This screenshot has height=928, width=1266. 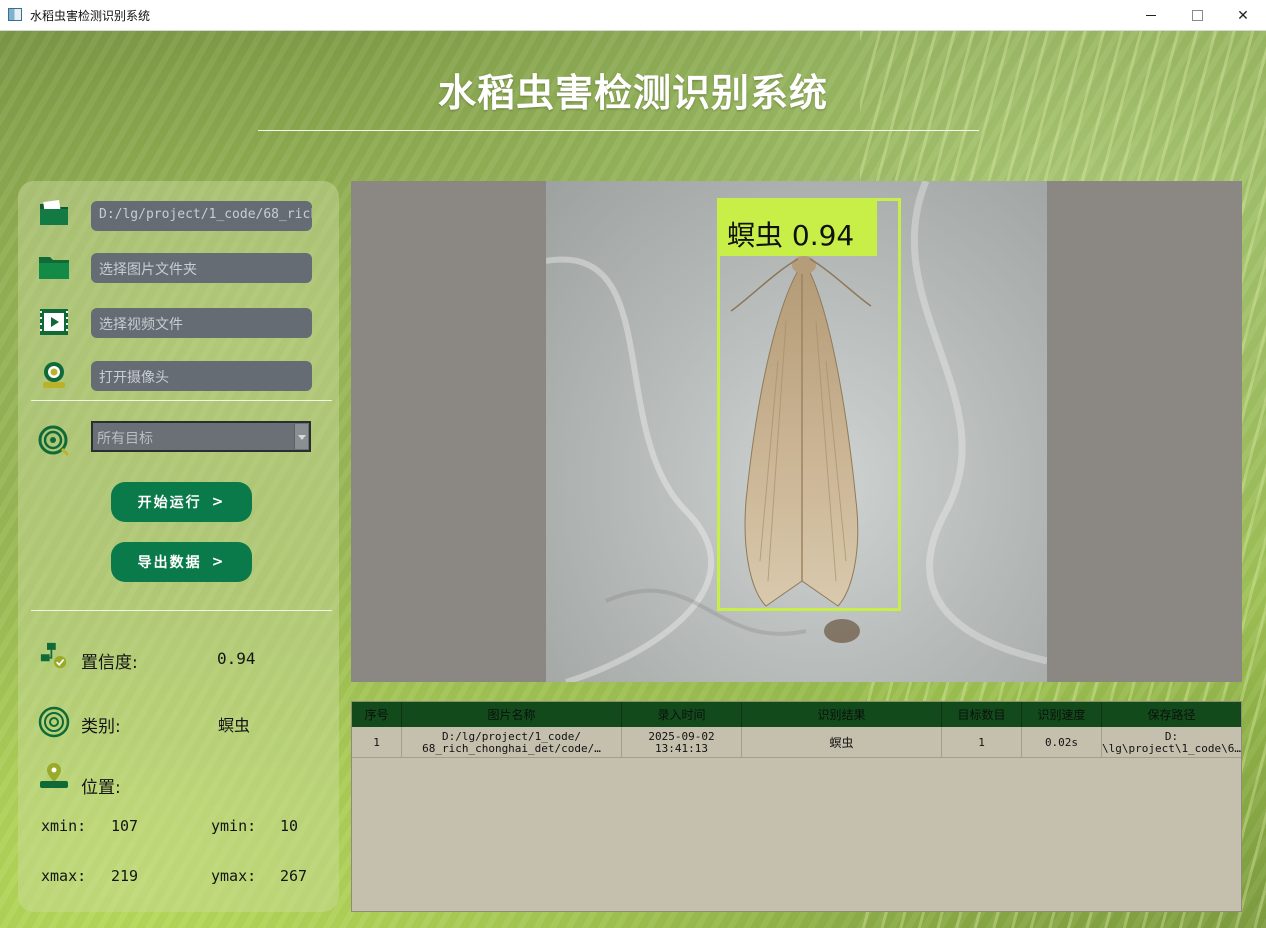 What do you see at coordinates (842, 742) in the screenshot?
I see `table-cell: 螟虫` at bounding box center [842, 742].